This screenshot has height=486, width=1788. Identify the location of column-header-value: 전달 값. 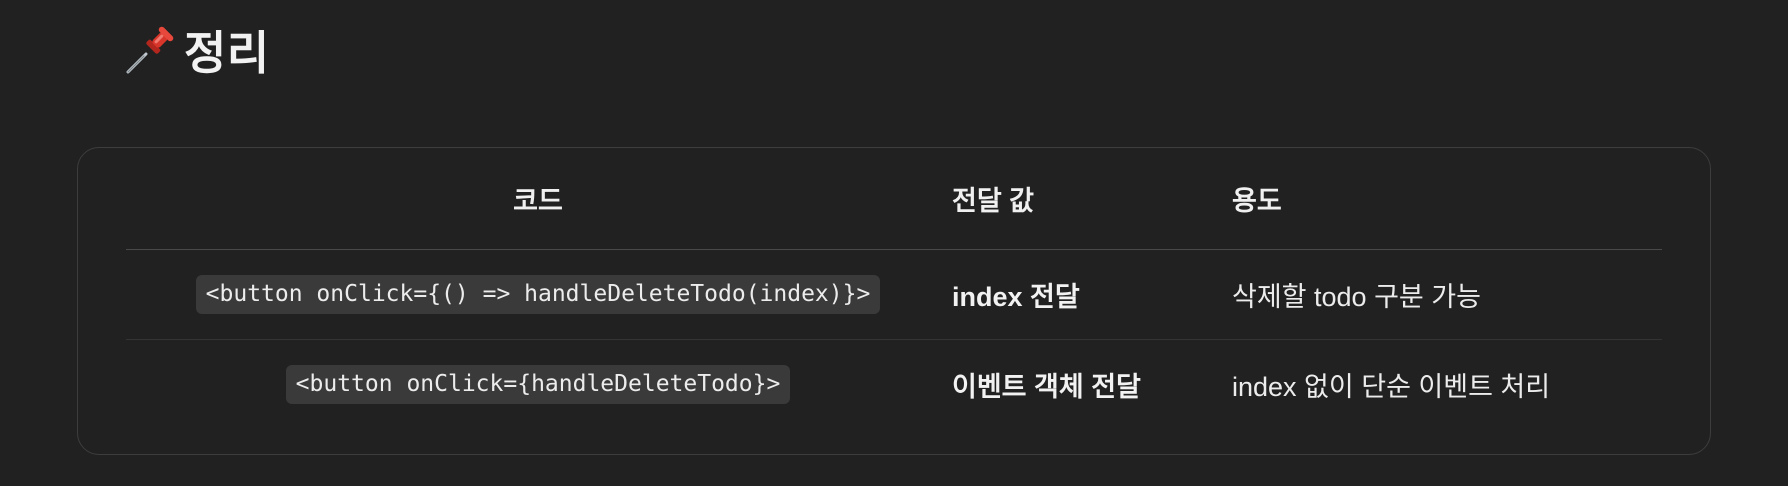
(993, 200).